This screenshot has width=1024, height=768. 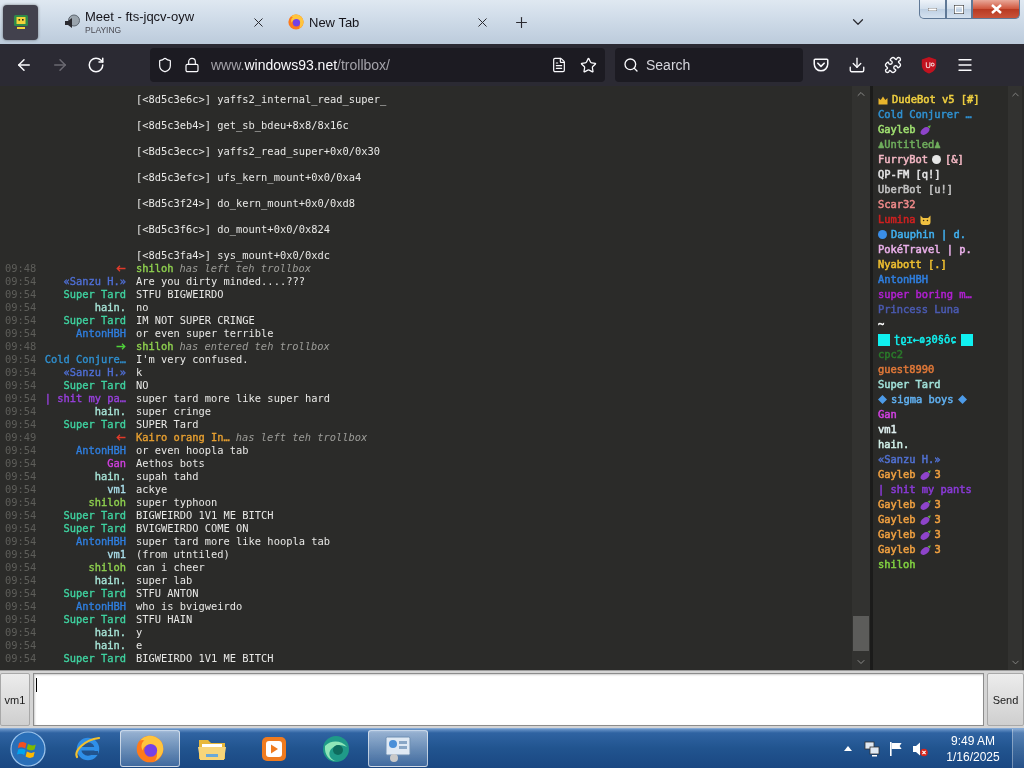 What do you see at coordinates (925, 249) in the screenshot?
I see `user-name: PokéTravel | p.` at bounding box center [925, 249].